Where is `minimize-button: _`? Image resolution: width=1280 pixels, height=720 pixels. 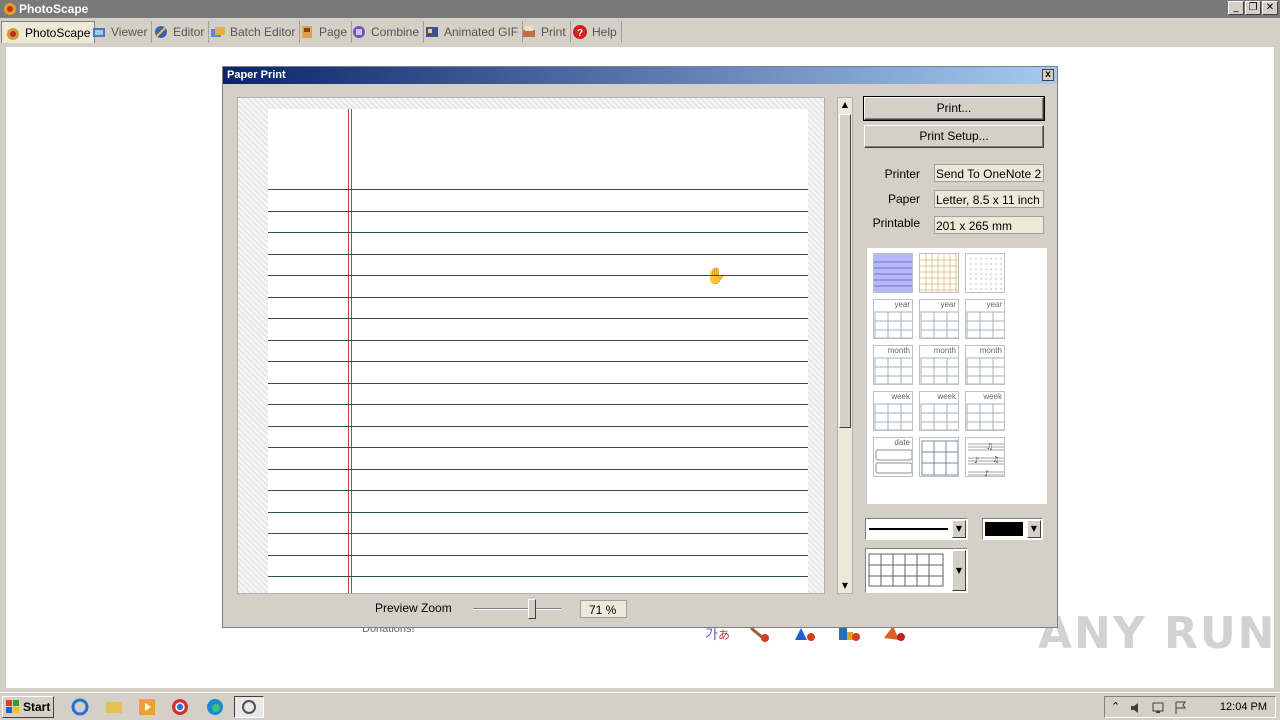
minimize-button: _ is located at coordinates (1236, 8).